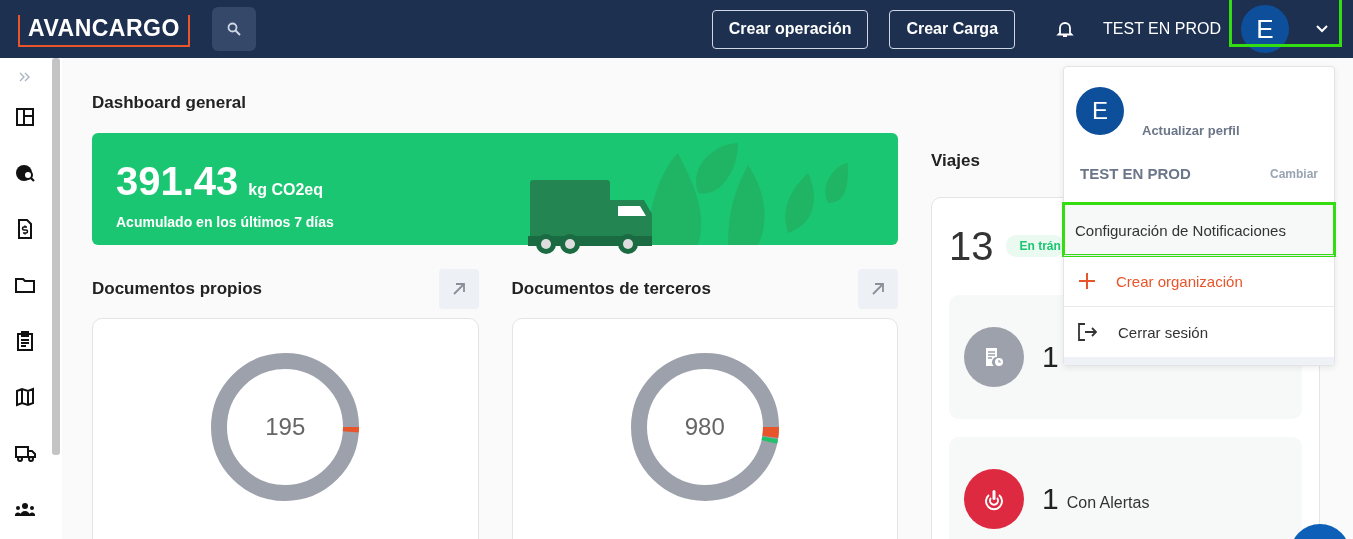  What do you see at coordinates (1191, 130) in the screenshot?
I see `update-profile-link: Actualizar perfil` at bounding box center [1191, 130].